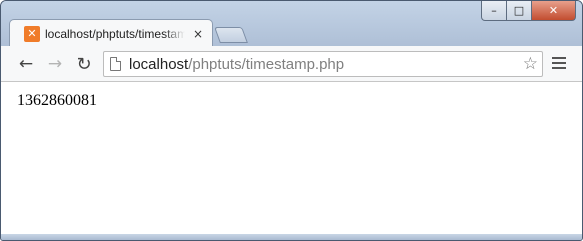 The image size is (583, 241). What do you see at coordinates (84, 64) in the screenshot?
I see `reload-icon: ↻` at bounding box center [84, 64].